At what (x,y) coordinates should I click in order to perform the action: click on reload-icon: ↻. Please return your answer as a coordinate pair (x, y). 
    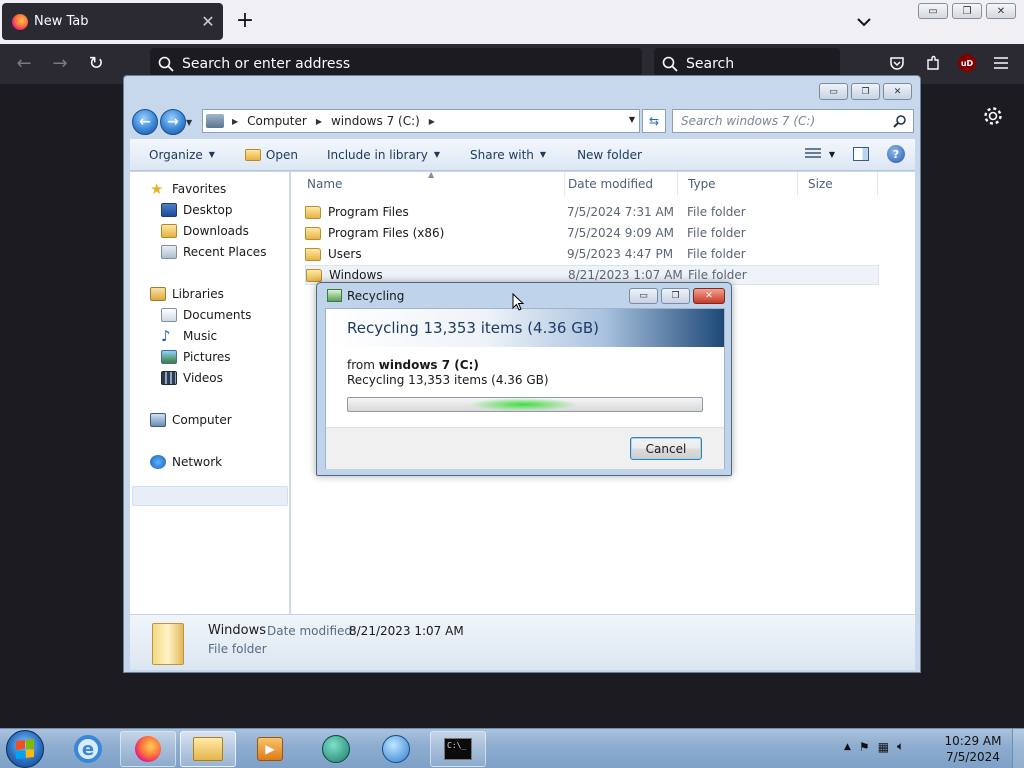
    Looking at the image, I should click on (96, 64).